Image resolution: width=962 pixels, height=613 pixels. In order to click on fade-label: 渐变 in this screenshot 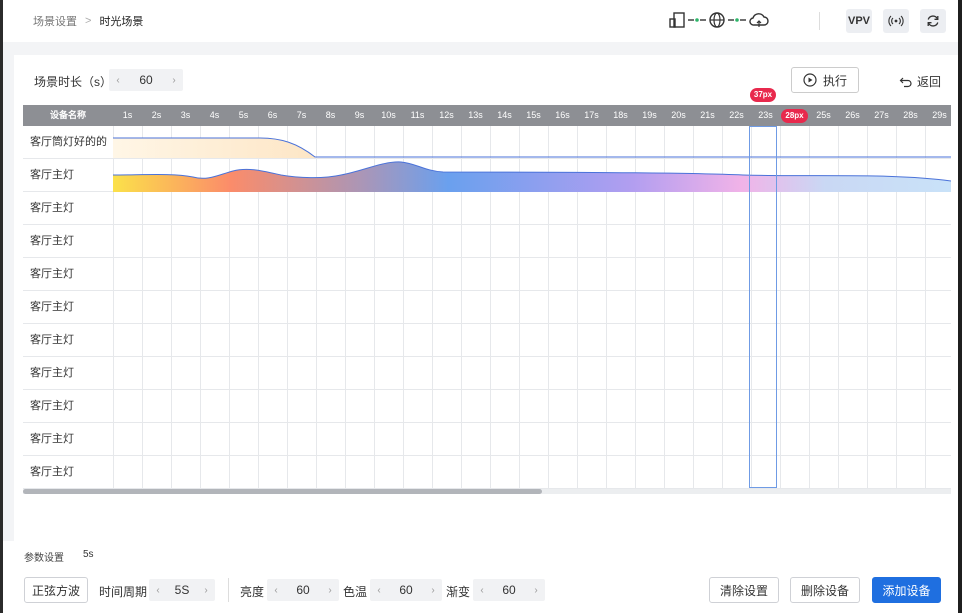, I will do `click(458, 592)`.